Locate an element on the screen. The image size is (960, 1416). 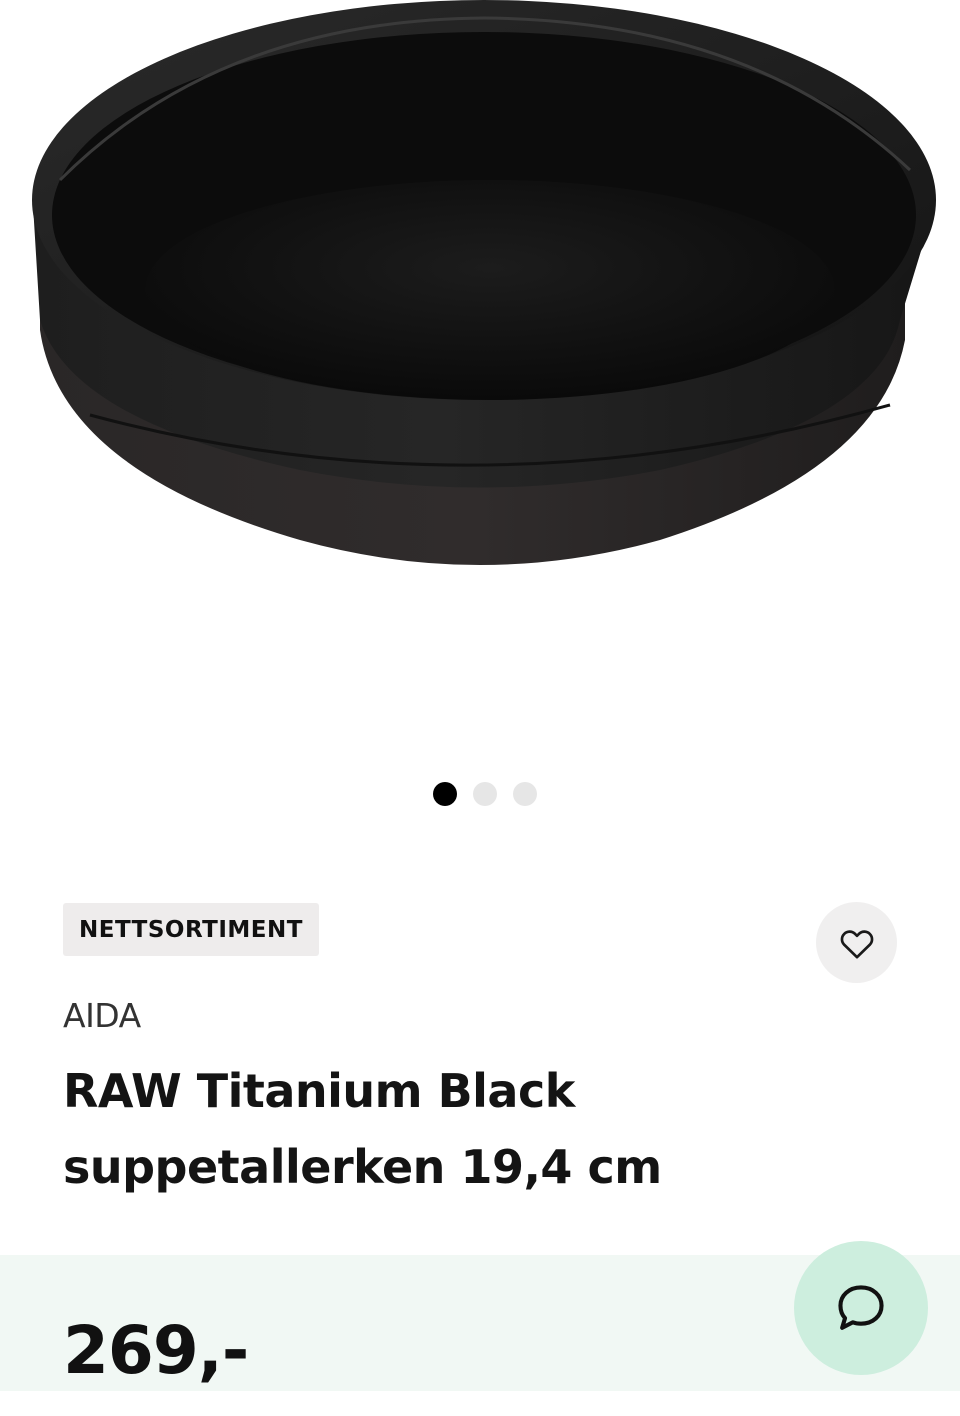
product-price: 269,- is located at coordinates (156, 1350).